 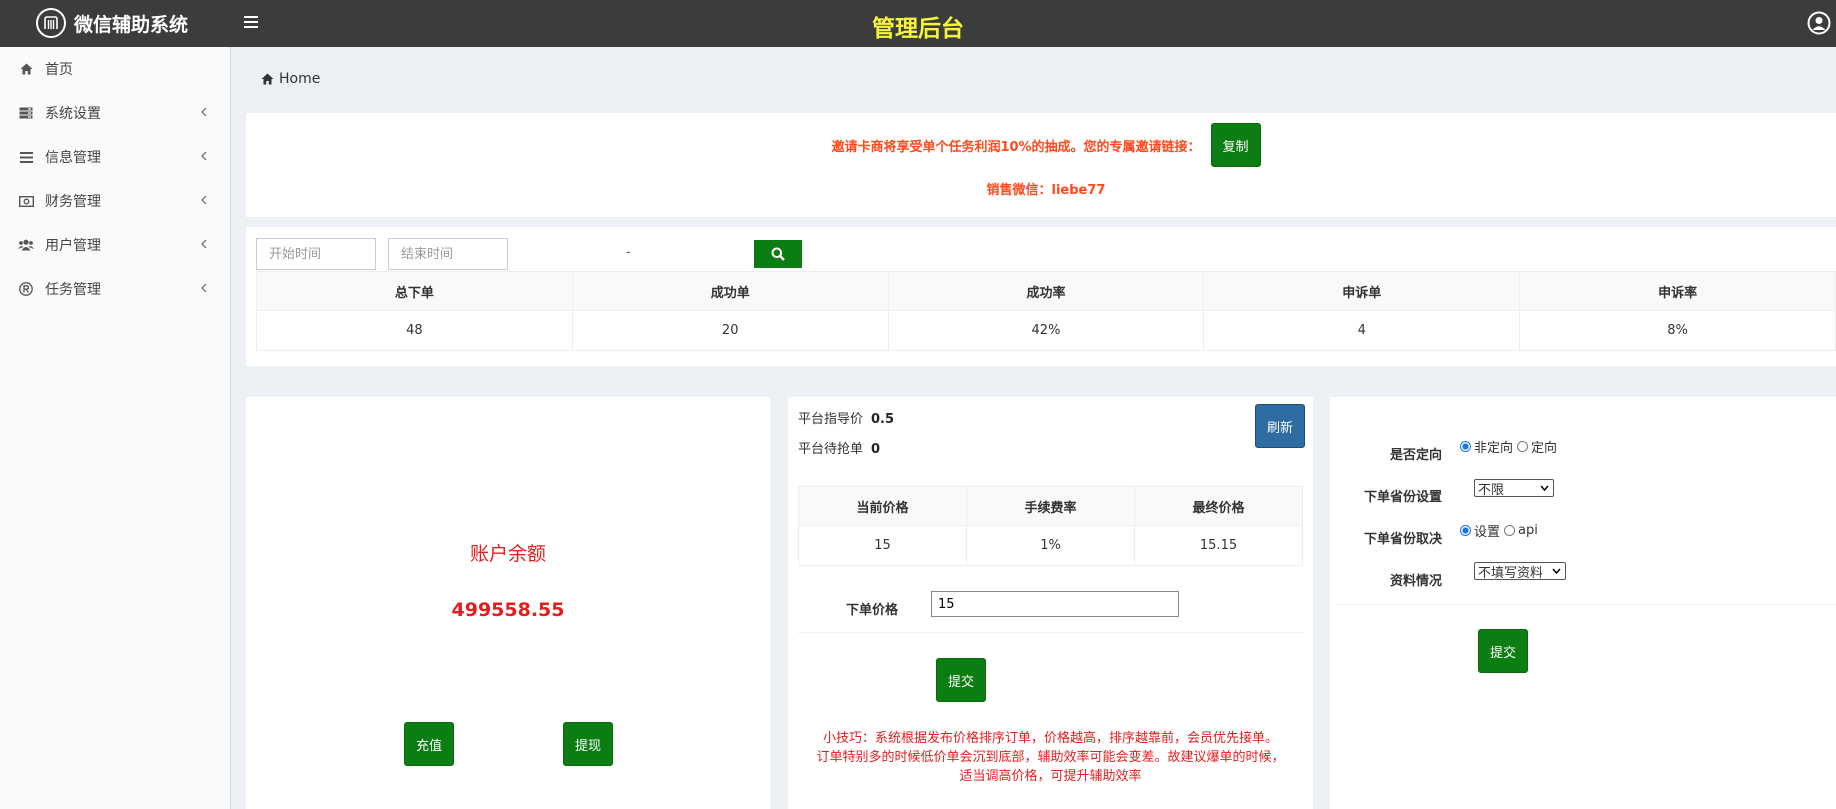 I want to click on info-label: 资料情况, so click(x=1415, y=581).